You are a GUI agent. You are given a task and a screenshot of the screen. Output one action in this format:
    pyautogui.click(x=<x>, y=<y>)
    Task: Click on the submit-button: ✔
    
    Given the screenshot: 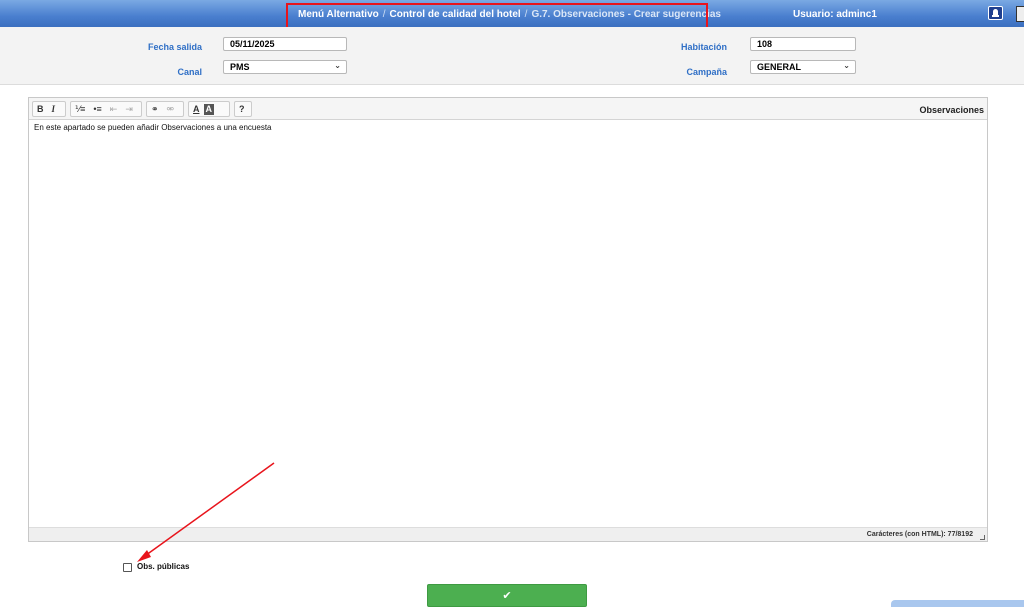 What is the action you would take?
    pyautogui.click(x=507, y=595)
    